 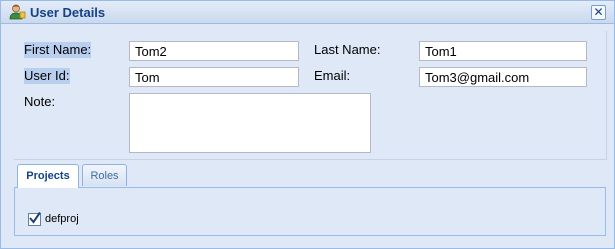 I want to click on defproj-label: defproj, so click(x=62, y=219).